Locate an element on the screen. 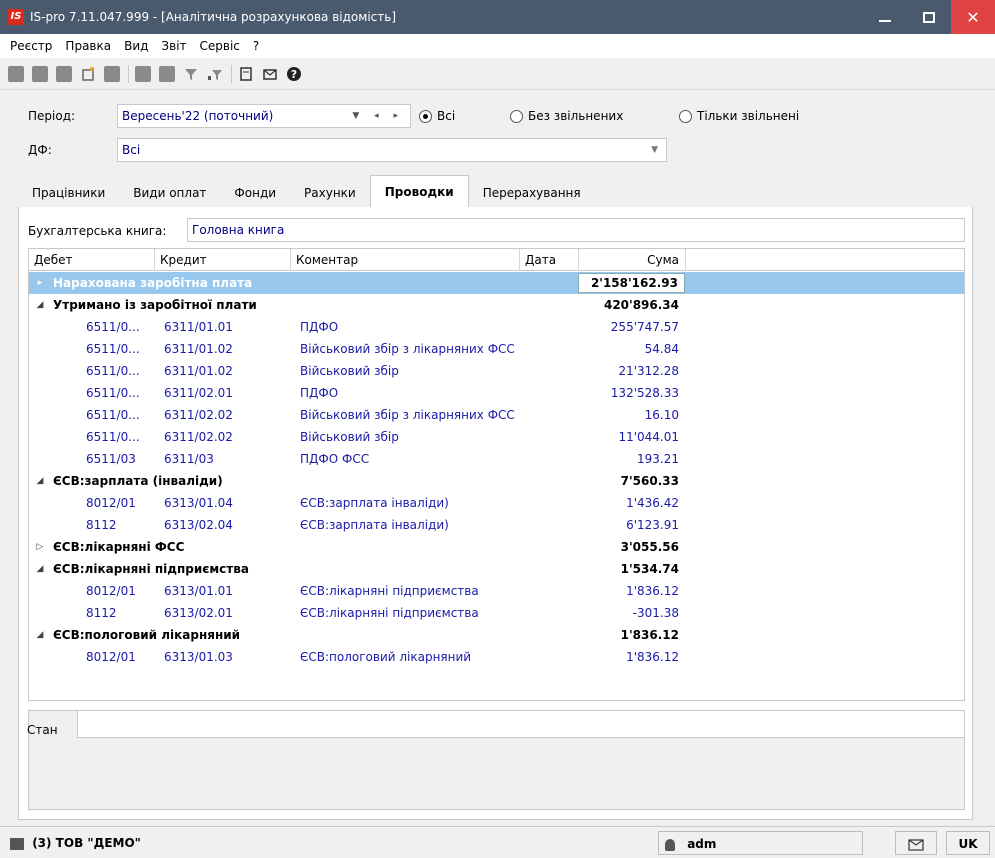 Image resolution: width=995 pixels, height=858 pixels. copy-icon is located at coordinates (112, 73).